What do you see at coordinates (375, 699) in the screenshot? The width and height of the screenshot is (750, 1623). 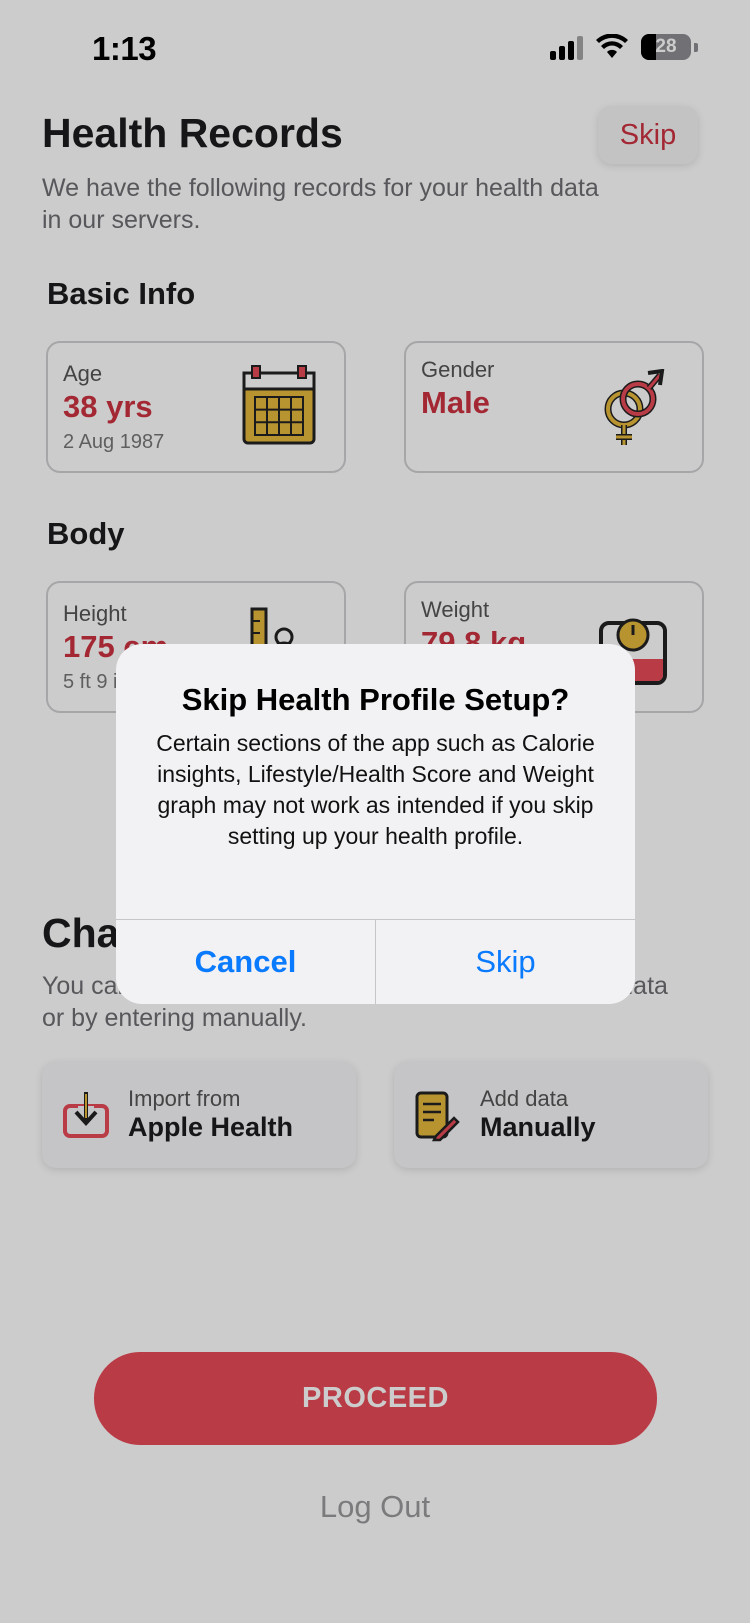 I see `alert-title: Skip Health Profile Setup?` at bounding box center [375, 699].